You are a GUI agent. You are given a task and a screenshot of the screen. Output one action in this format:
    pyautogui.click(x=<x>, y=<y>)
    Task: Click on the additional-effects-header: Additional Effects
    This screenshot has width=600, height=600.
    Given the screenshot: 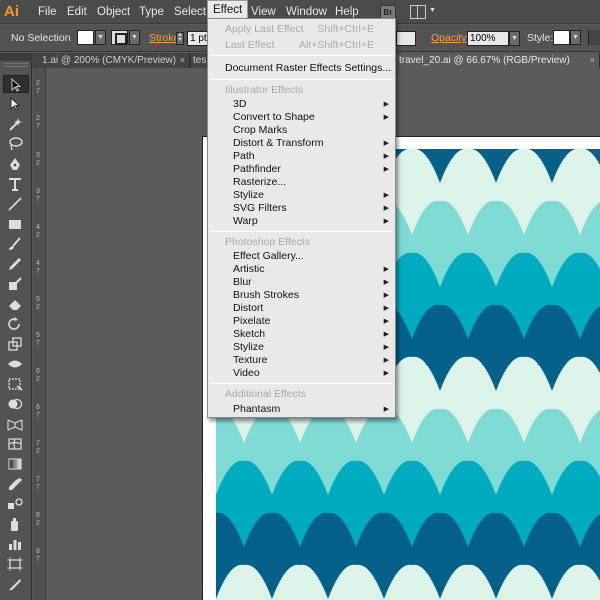 What is the action you would take?
    pyautogui.click(x=265, y=394)
    